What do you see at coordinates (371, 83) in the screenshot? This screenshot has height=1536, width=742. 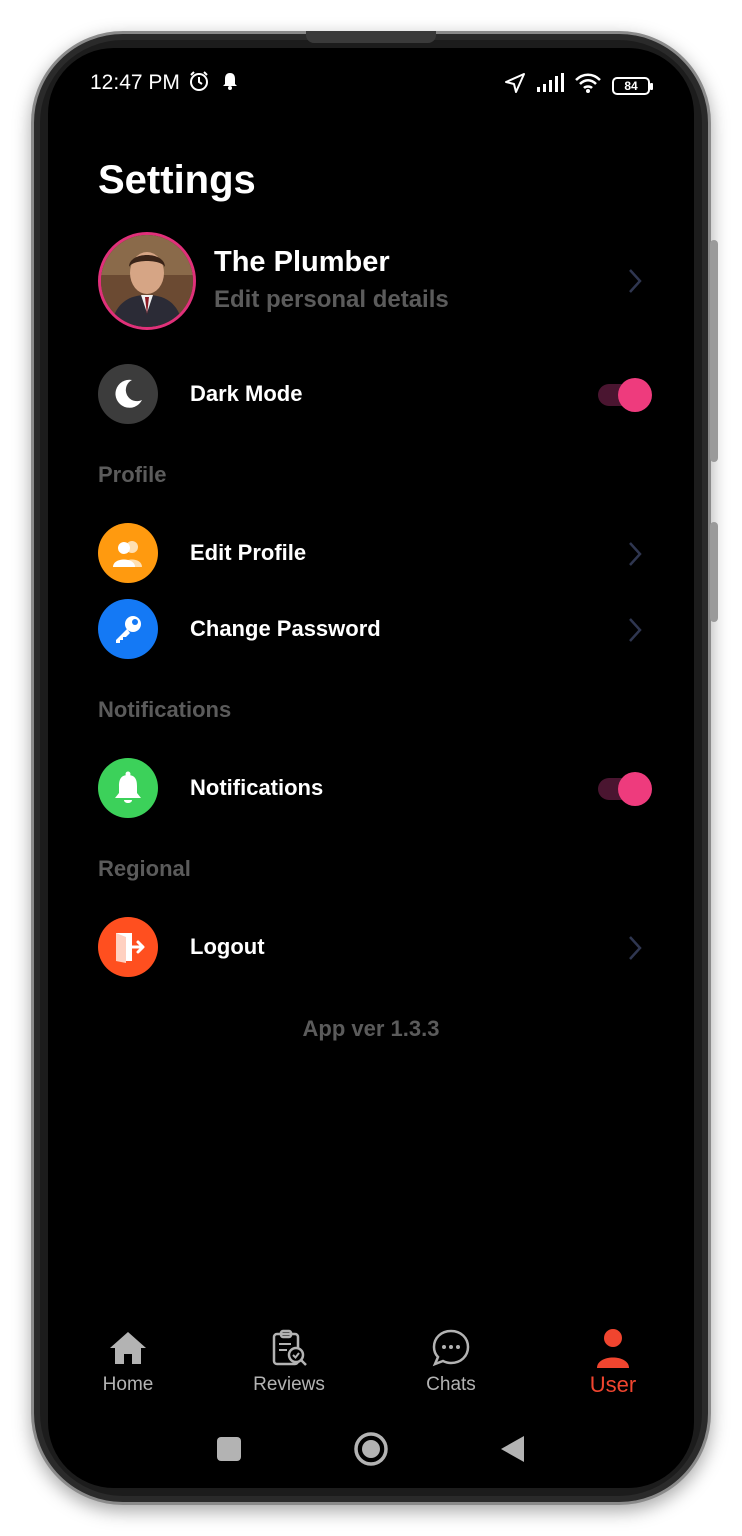 I see `status-bar: 12:47 PM 84` at bounding box center [371, 83].